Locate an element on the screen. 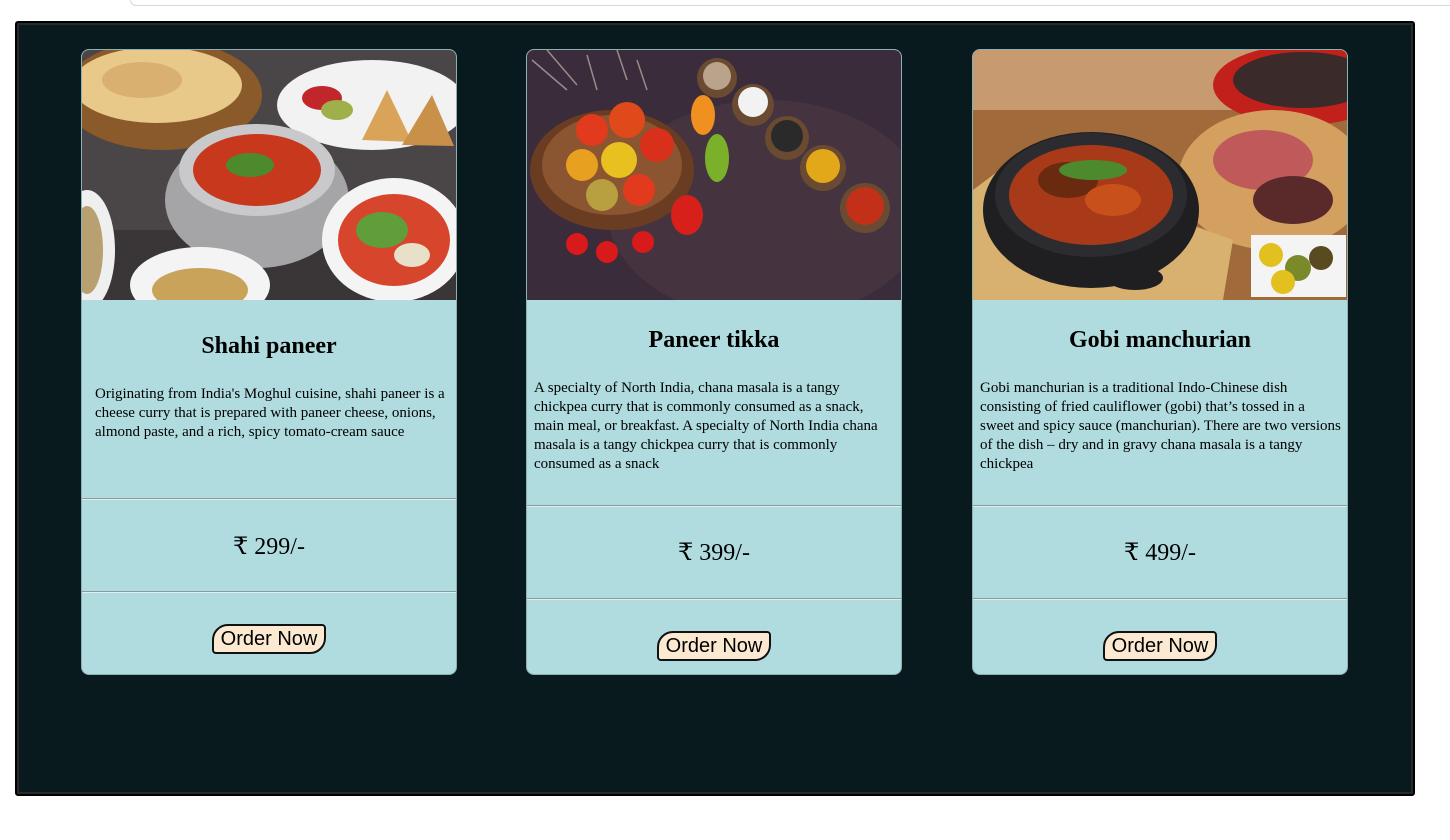 This screenshot has height=840, width=1450. dish-title: Shahi paneer is located at coordinates (269, 346).